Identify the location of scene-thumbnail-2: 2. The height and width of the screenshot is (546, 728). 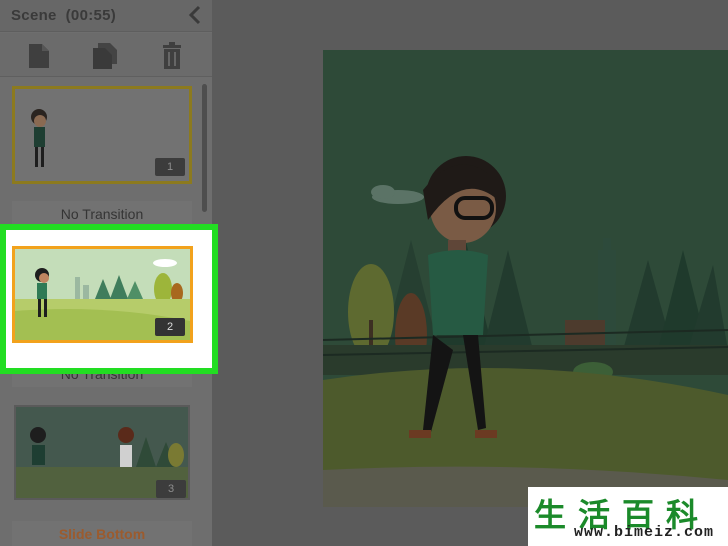
(102, 294).